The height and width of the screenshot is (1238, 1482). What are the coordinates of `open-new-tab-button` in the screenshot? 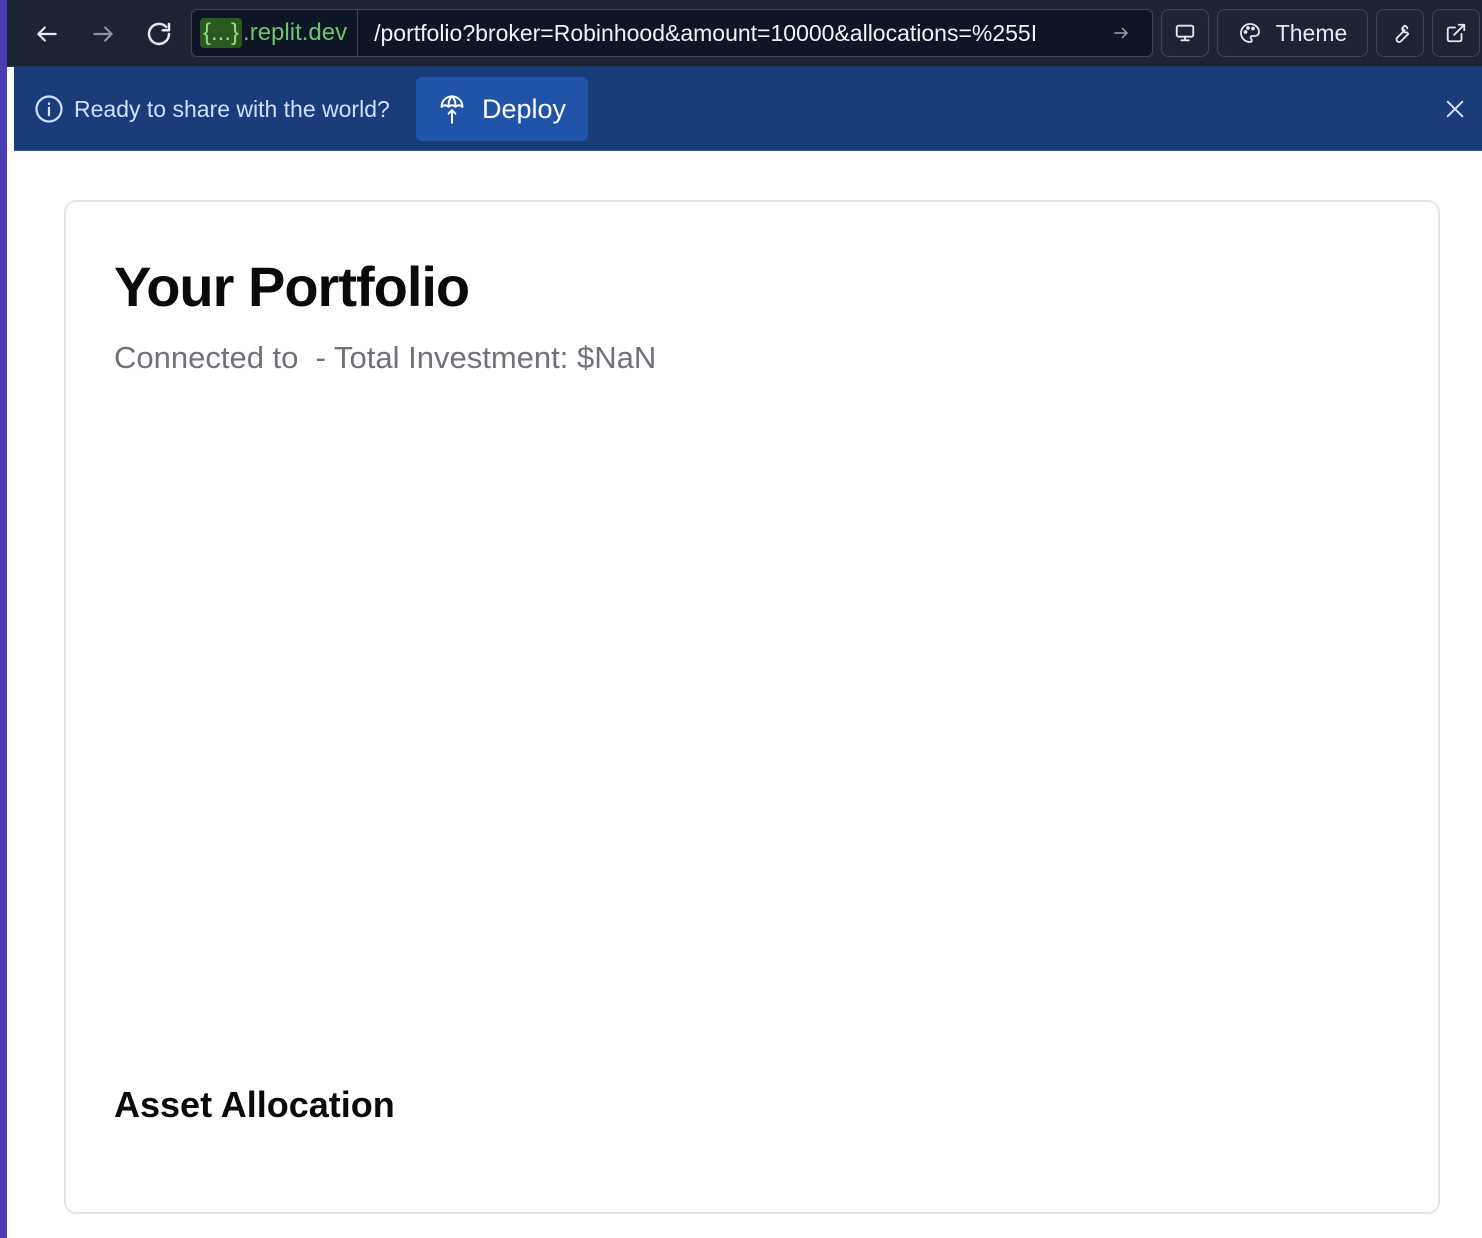 It's located at (1456, 33).